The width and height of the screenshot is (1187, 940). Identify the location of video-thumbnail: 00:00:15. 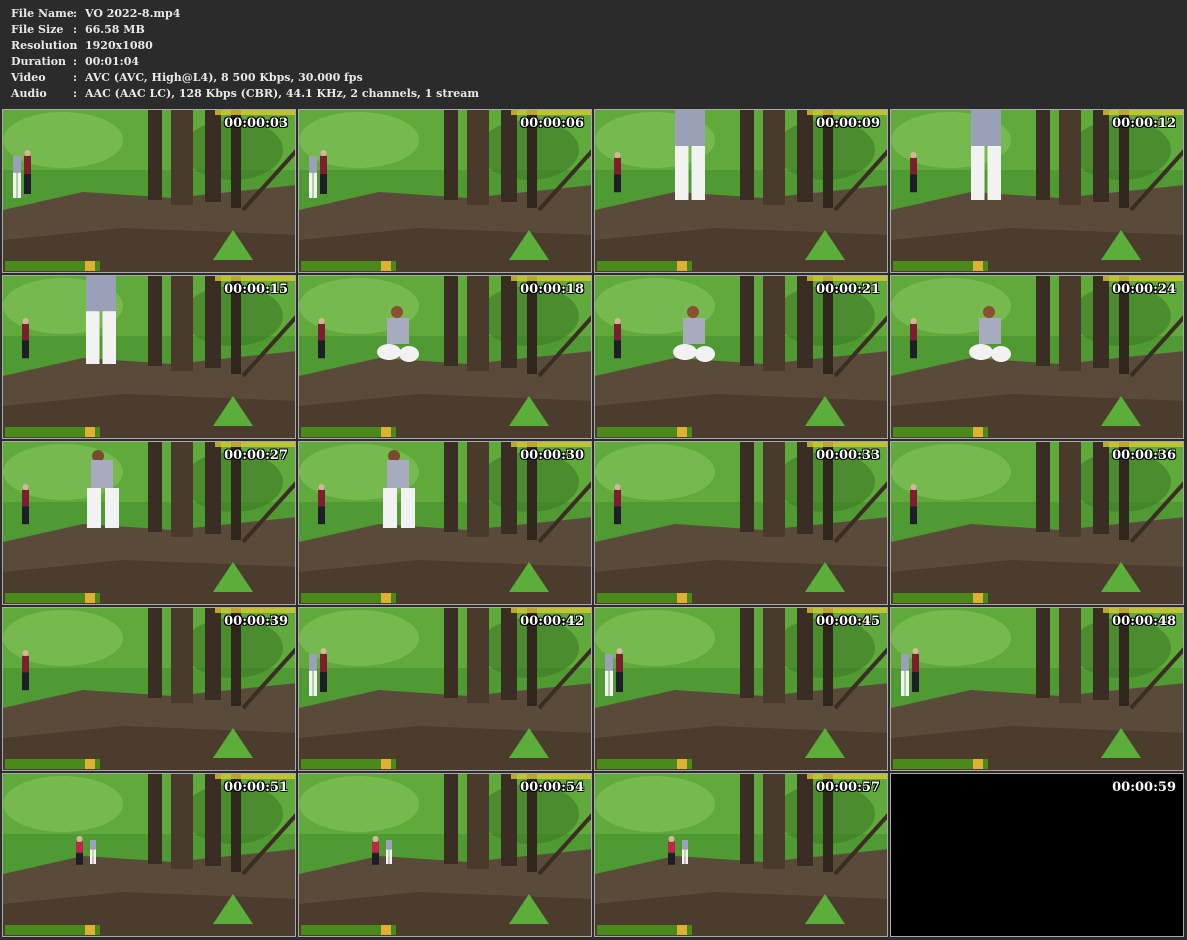
(149, 357).